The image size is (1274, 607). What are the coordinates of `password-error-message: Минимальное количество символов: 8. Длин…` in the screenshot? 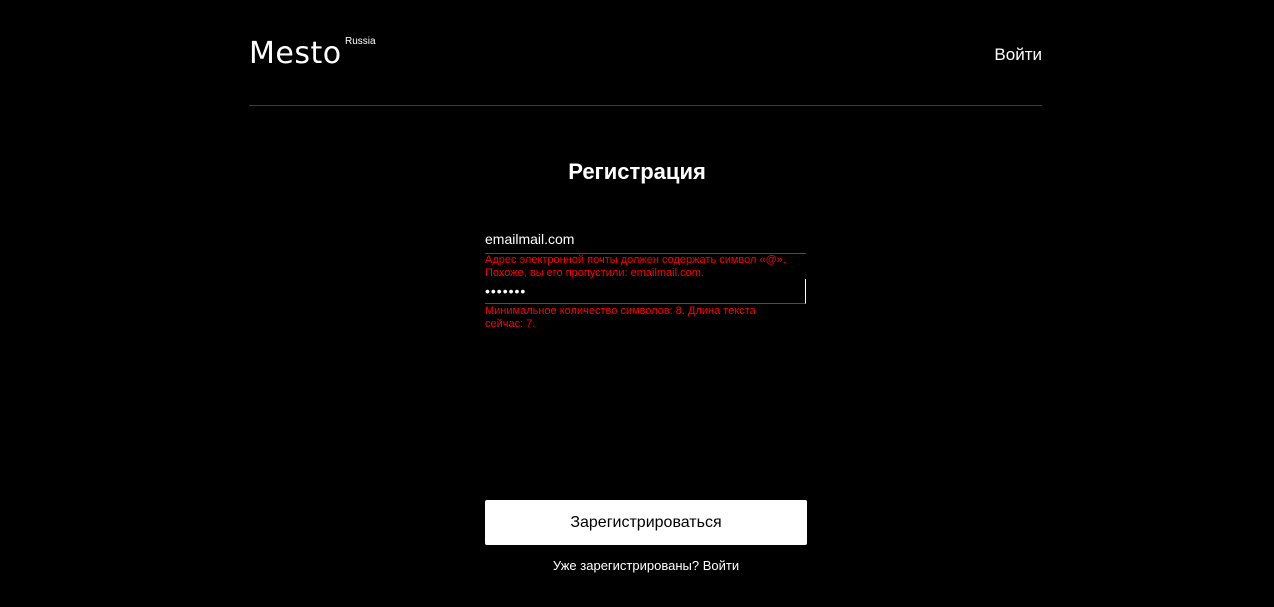 It's located at (620, 317).